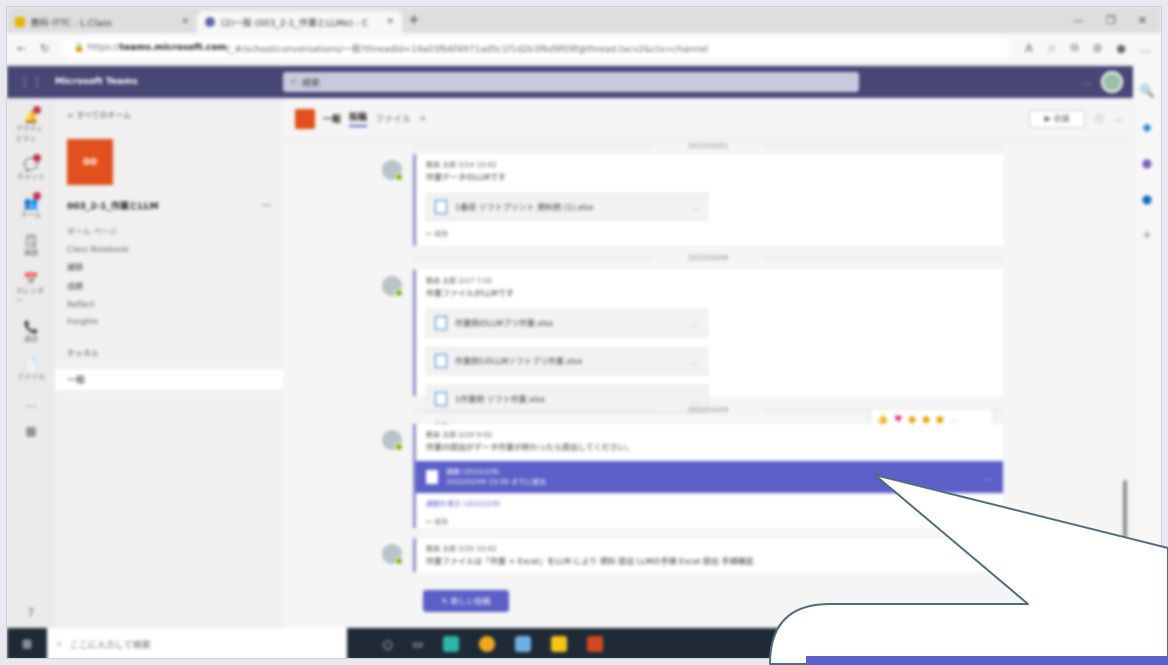 This screenshot has height=665, width=1168. Describe the element at coordinates (27, 644) in the screenshot. I see `windows-start-icon: ⊞` at that location.